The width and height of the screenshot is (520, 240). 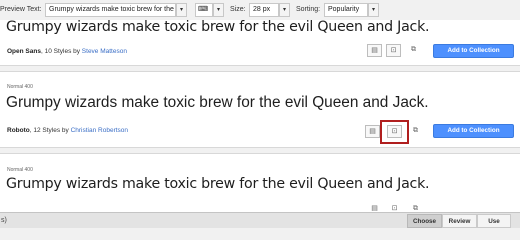 What do you see at coordinates (18, 130) in the screenshot?
I see `font-name: Roboto` at bounding box center [18, 130].